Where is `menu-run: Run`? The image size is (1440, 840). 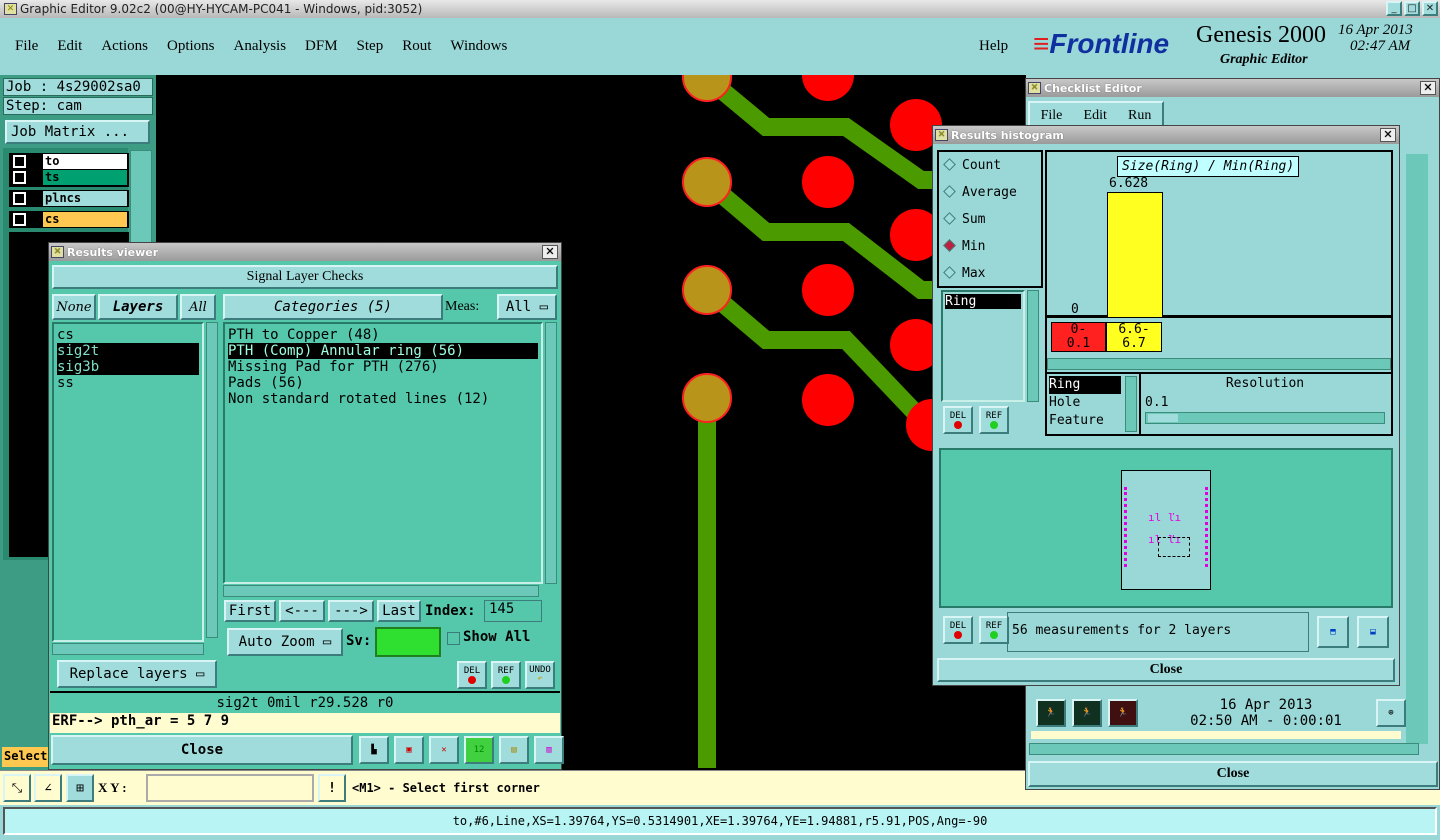 menu-run: Run is located at coordinates (1139, 116).